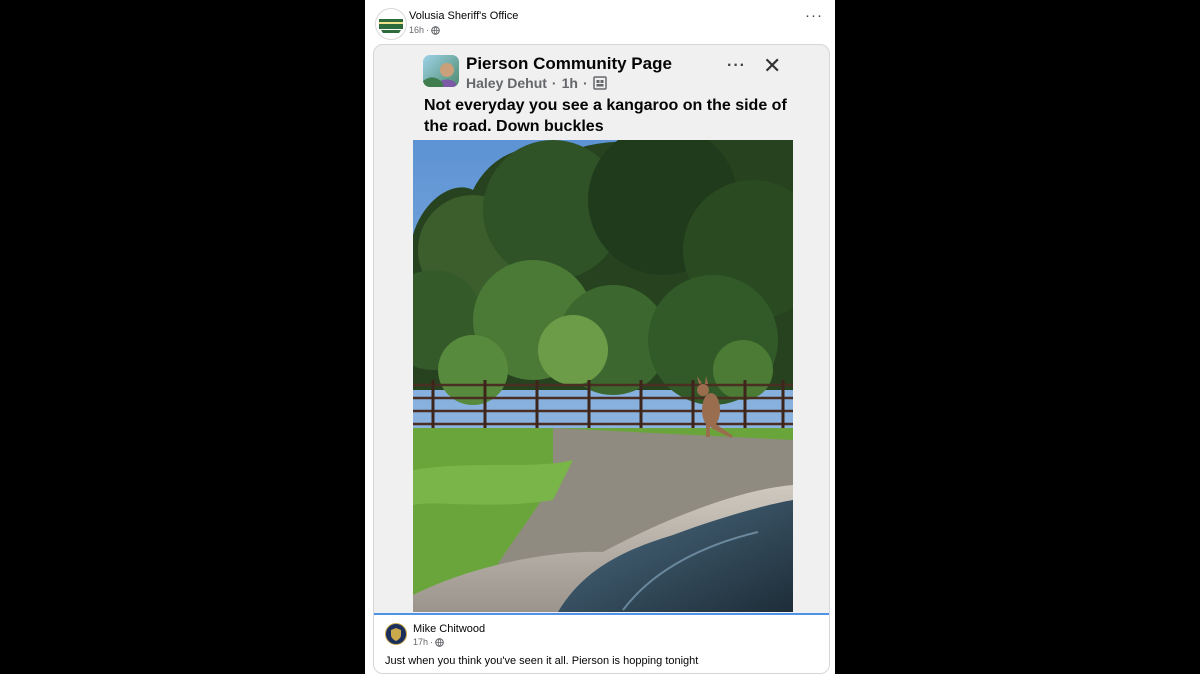 Image resolution: width=1200 pixels, height=674 pixels. I want to click on group-avatar, so click(441, 71).